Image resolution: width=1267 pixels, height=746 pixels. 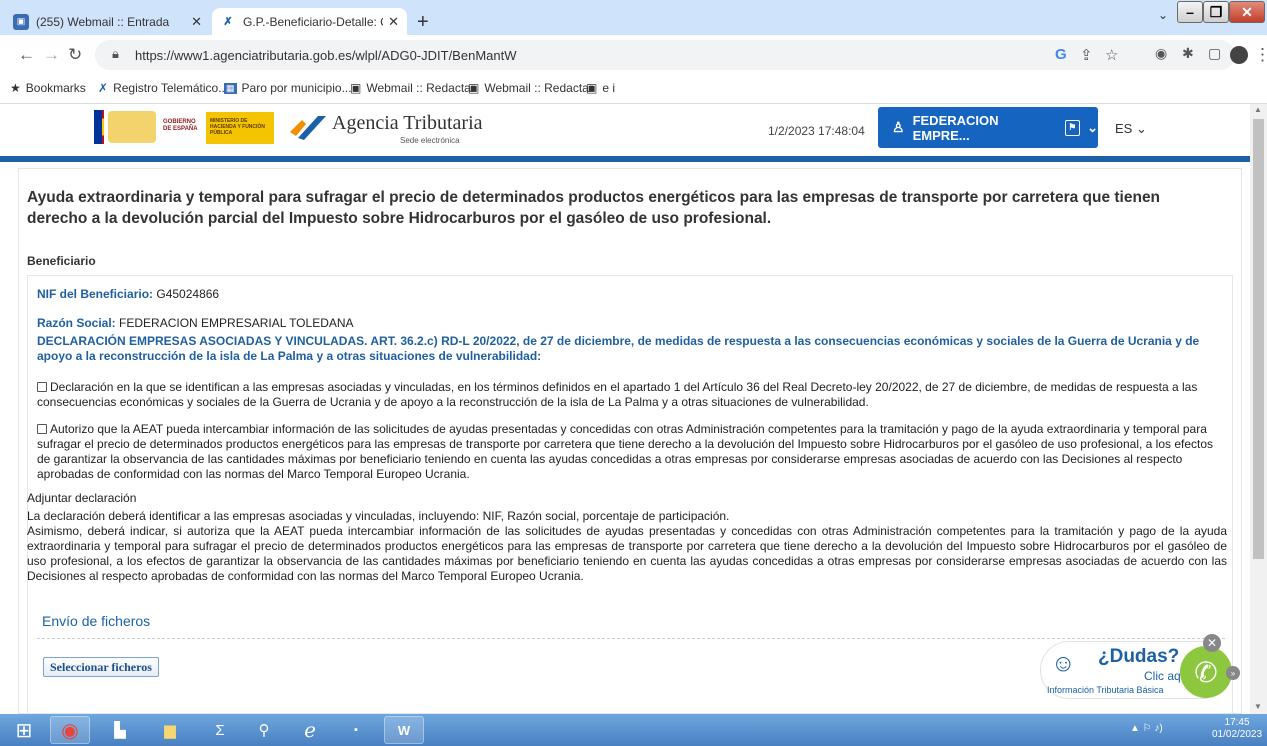 What do you see at coordinates (264, 730) in the screenshot?
I see `search-app-icon: ⚲` at bounding box center [264, 730].